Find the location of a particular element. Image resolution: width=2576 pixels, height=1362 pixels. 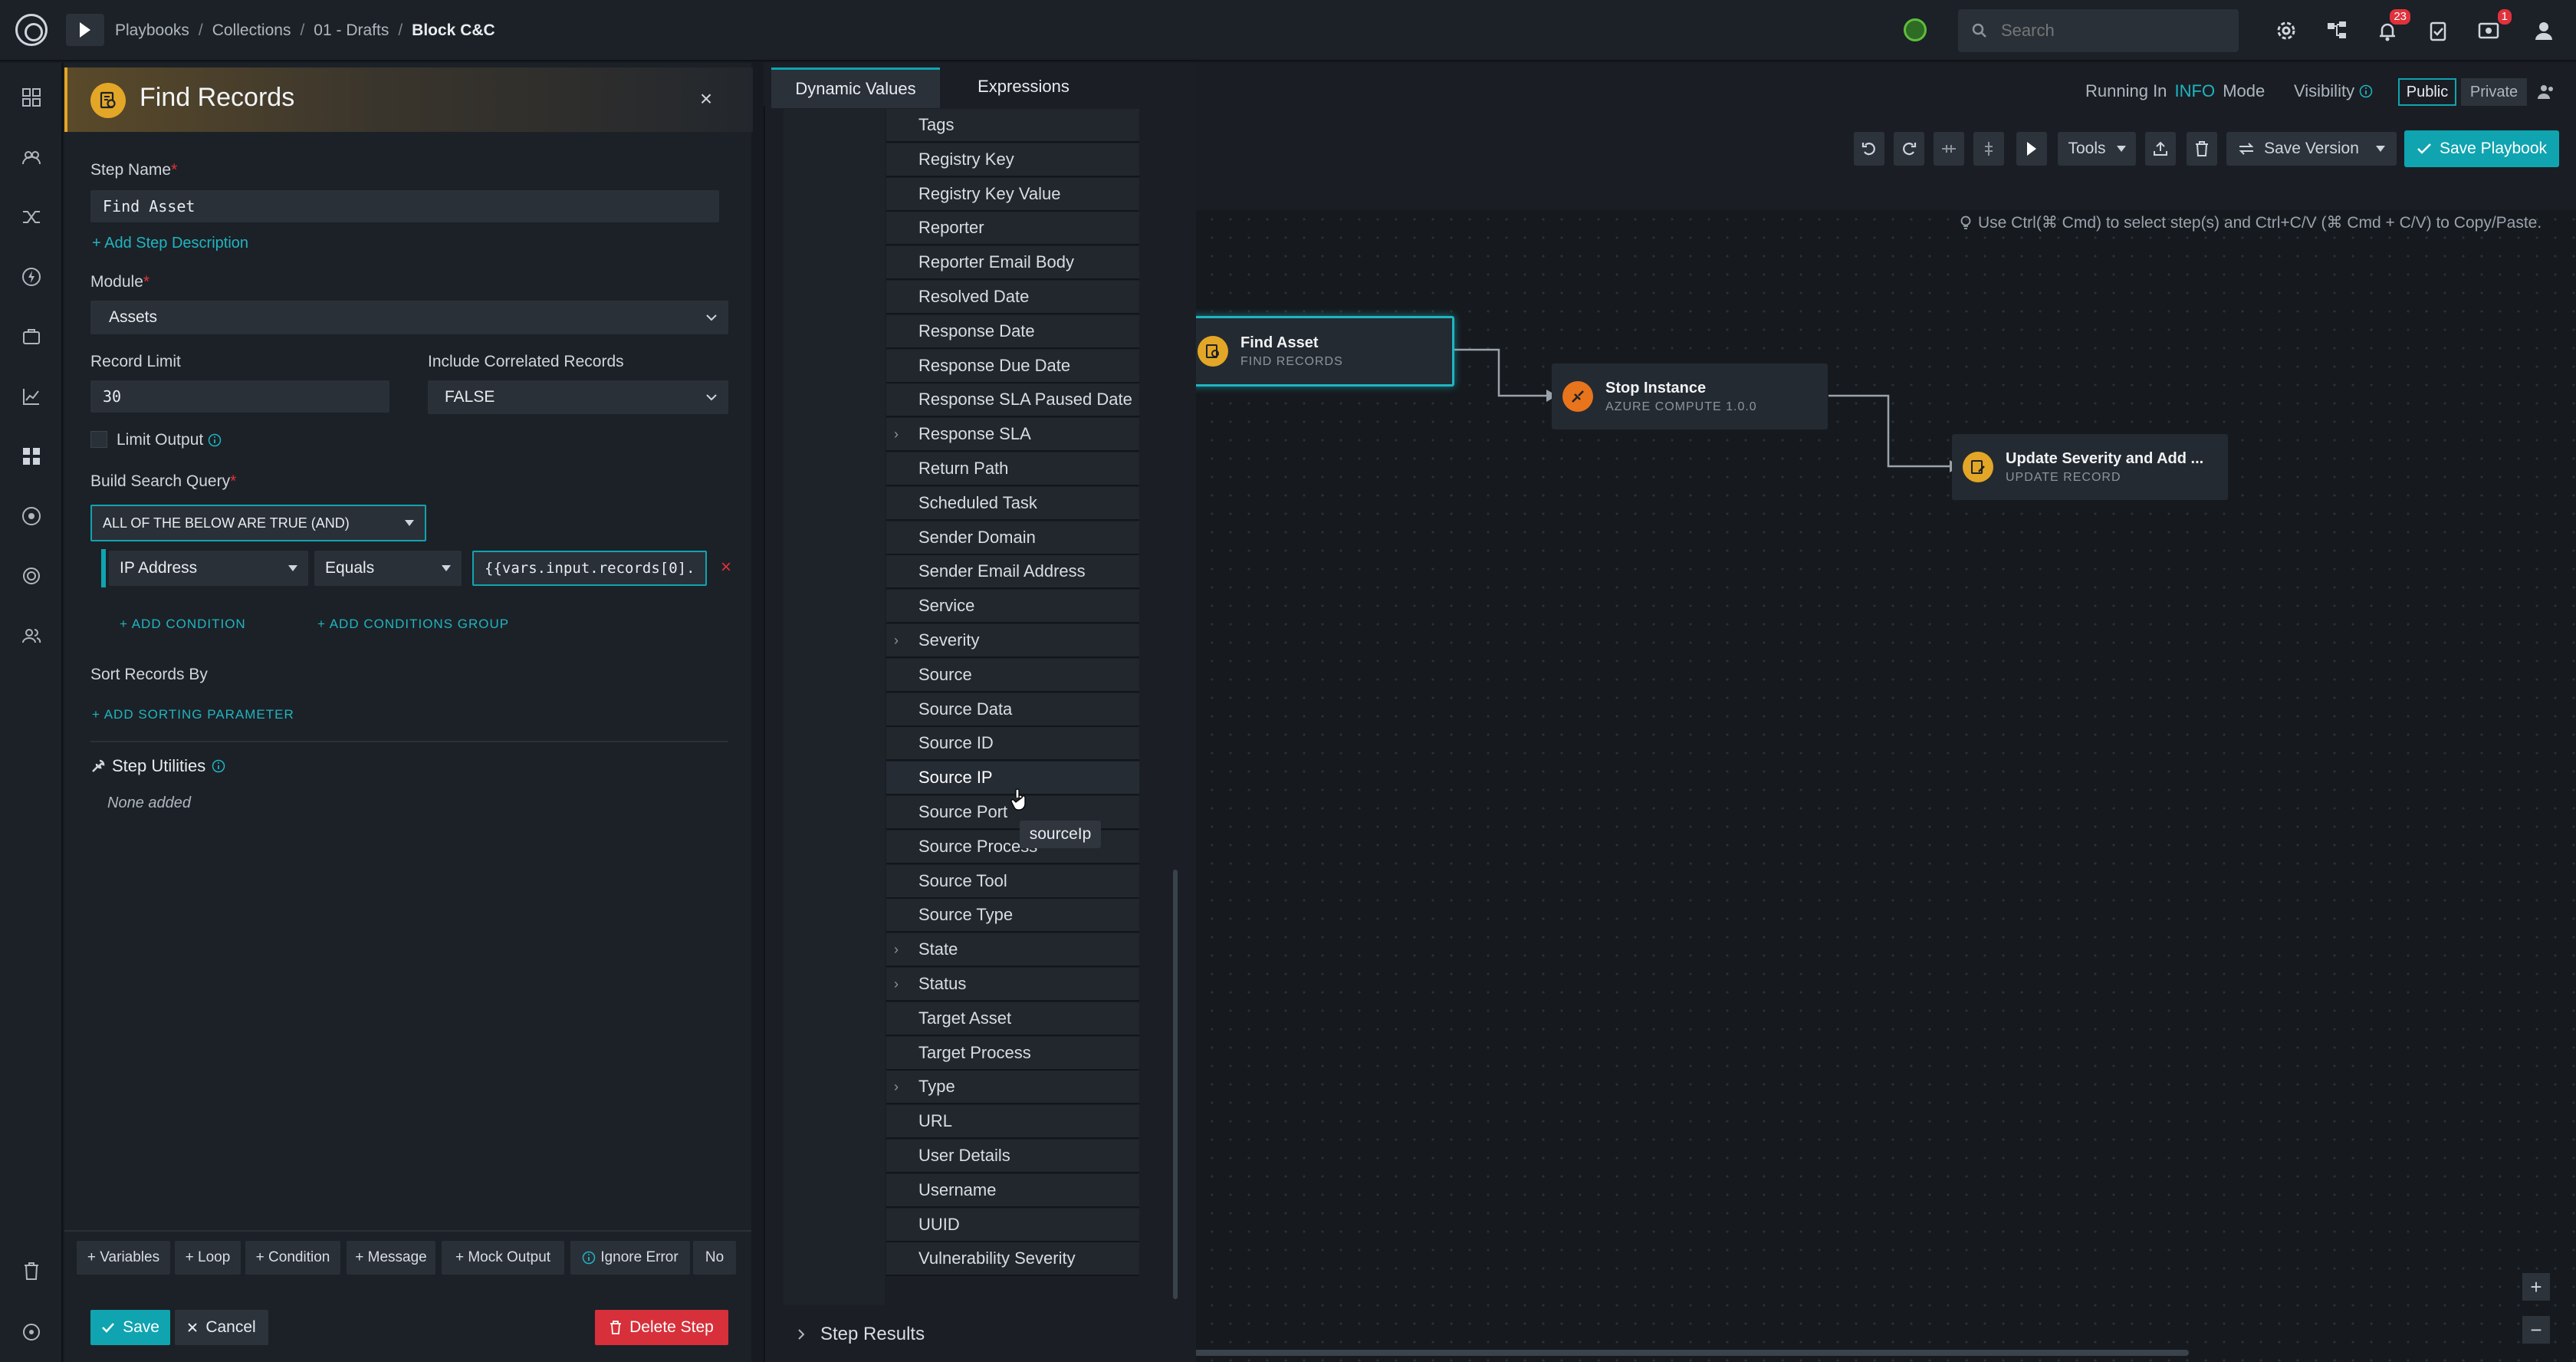

automation-bolt-icon is located at coordinates (32, 277).